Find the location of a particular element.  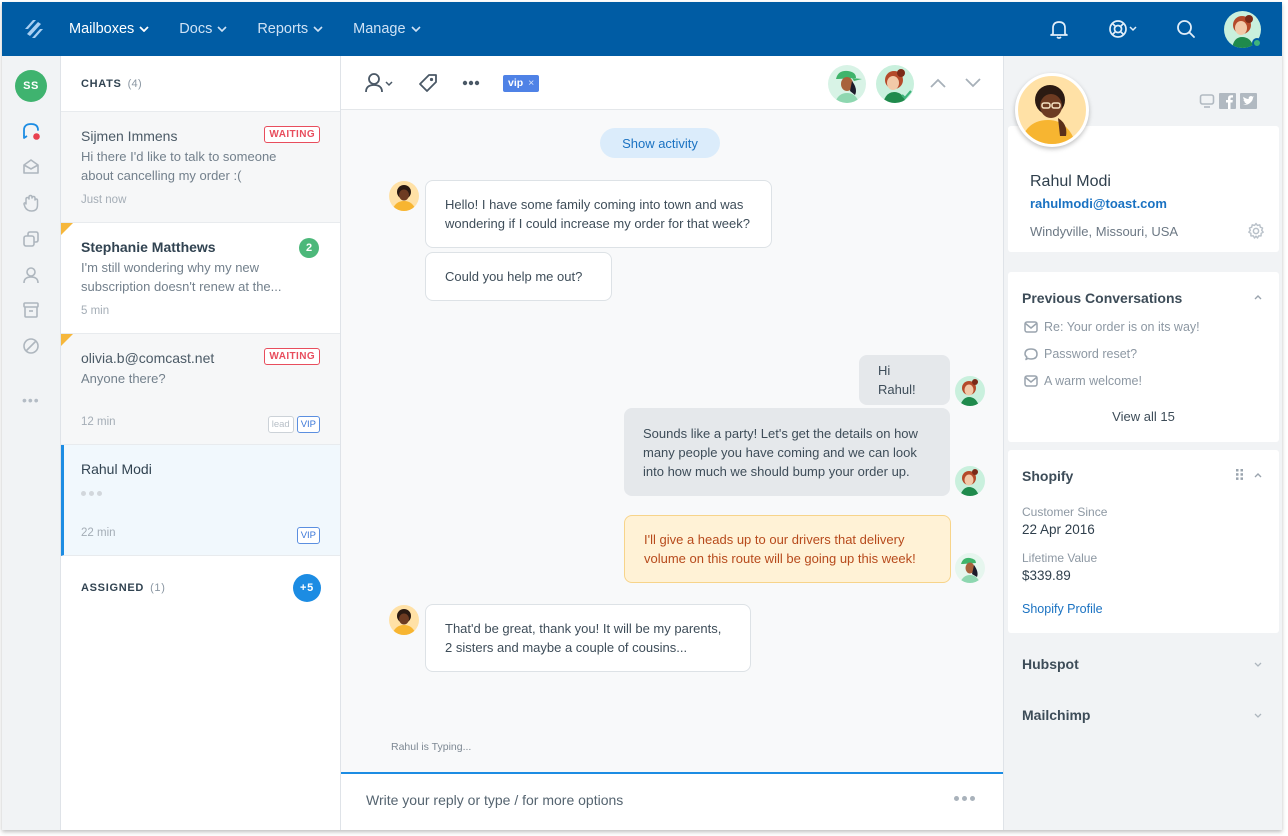

assignee-avatar is located at coordinates (895, 84).